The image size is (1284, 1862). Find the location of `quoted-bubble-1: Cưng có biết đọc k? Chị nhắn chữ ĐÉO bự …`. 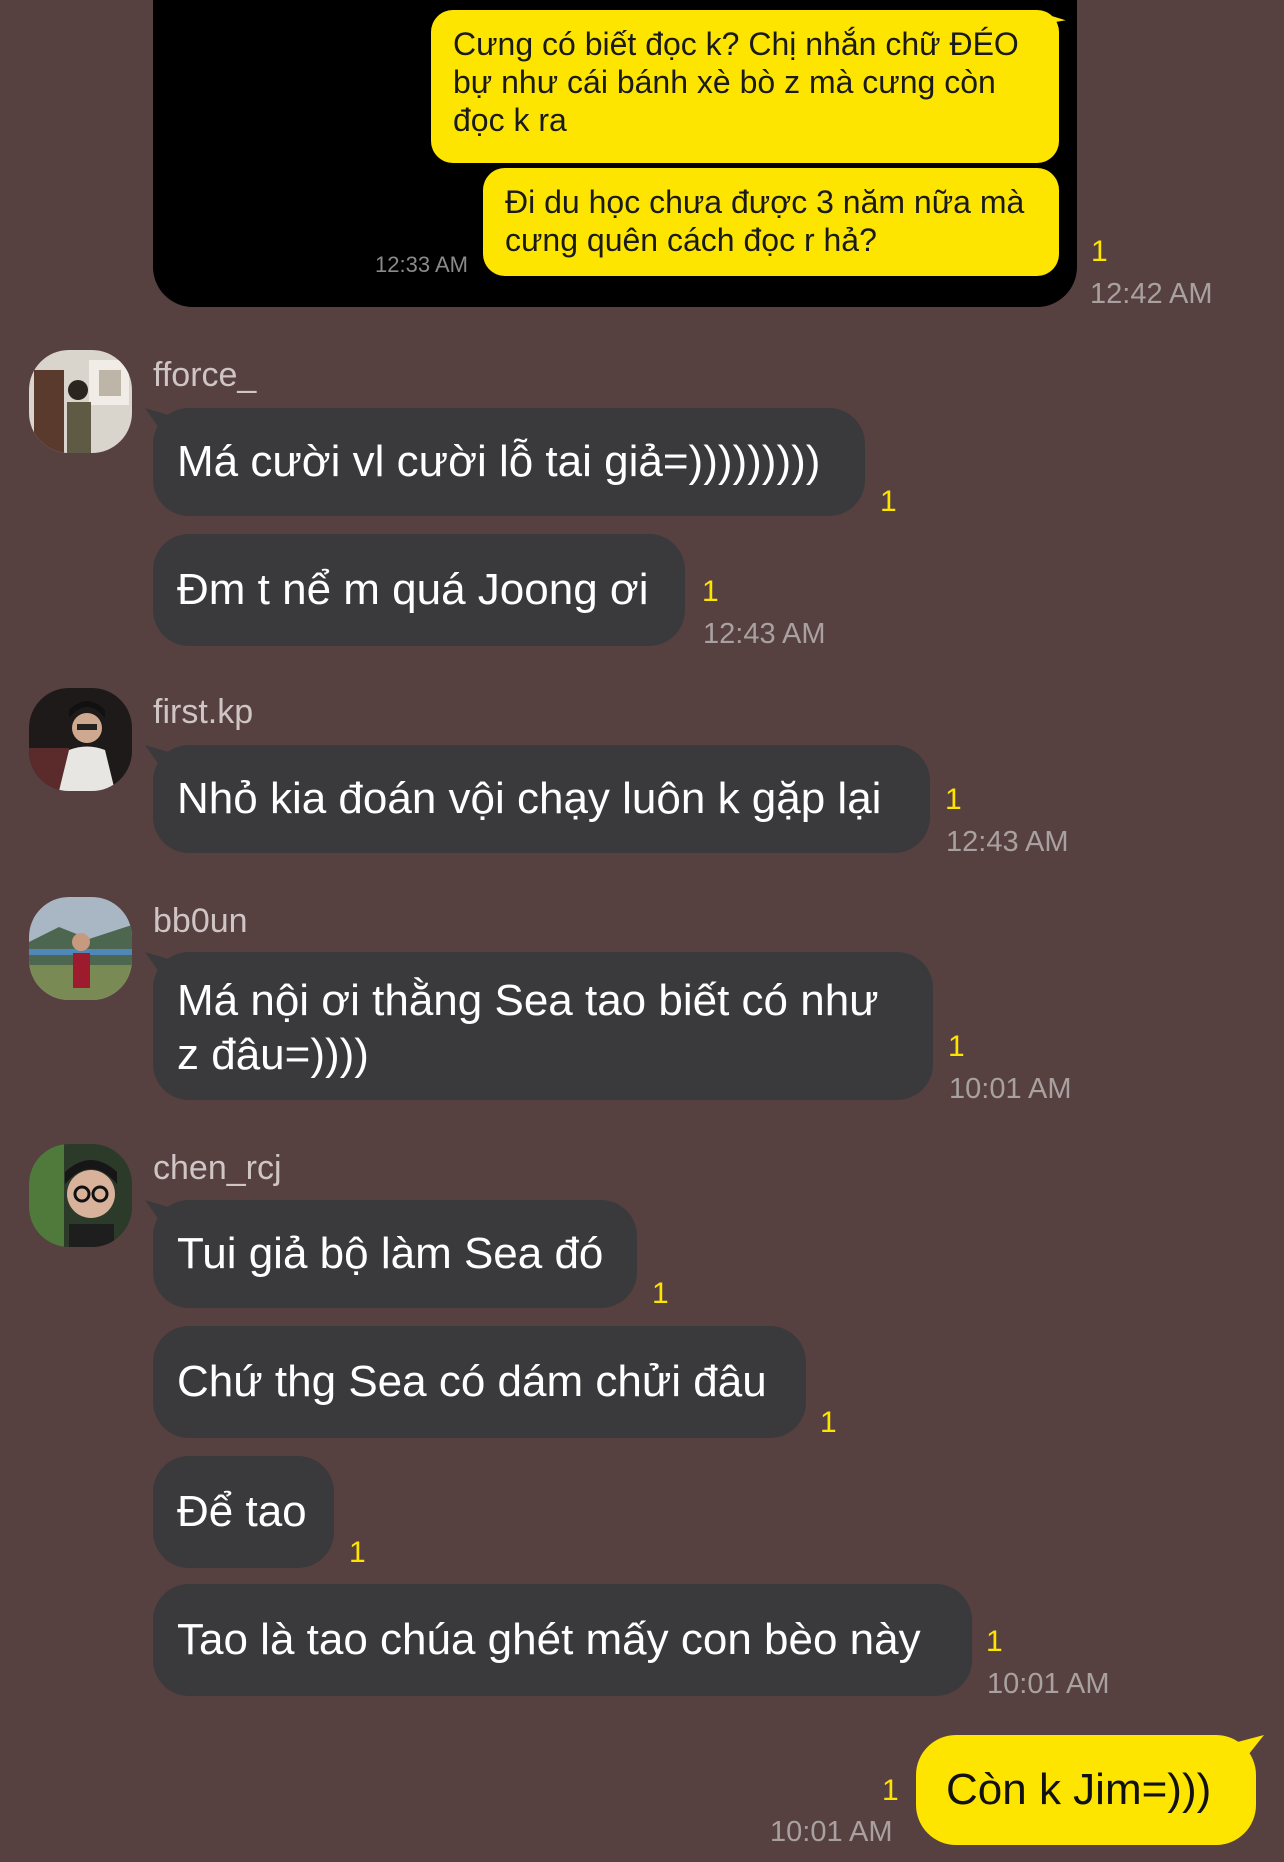

quoted-bubble-1: Cưng có biết đọc k? Chị nhắn chữ ĐÉO bự … is located at coordinates (745, 86).